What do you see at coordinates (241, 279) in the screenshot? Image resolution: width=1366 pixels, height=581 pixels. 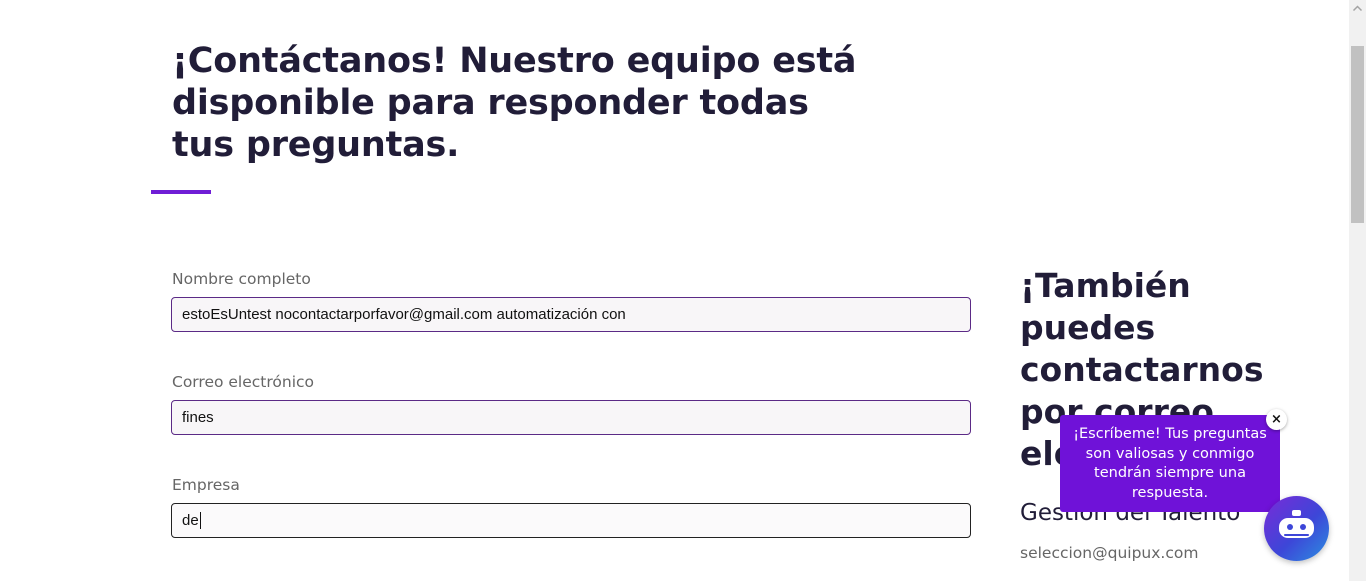 I see `name-label: Nombre completo` at bounding box center [241, 279].